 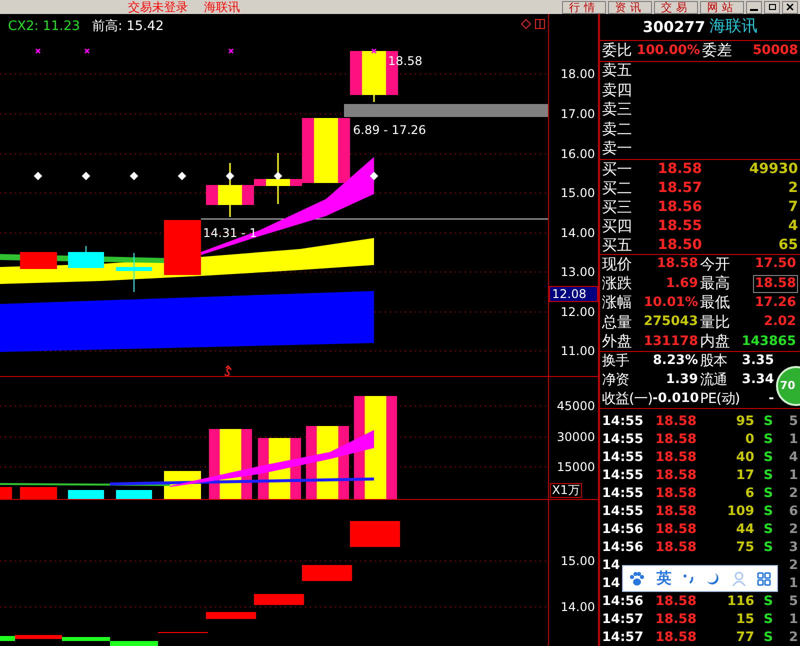 What do you see at coordinates (713, 579) in the screenshot?
I see `moon-icon` at bounding box center [713, 579].